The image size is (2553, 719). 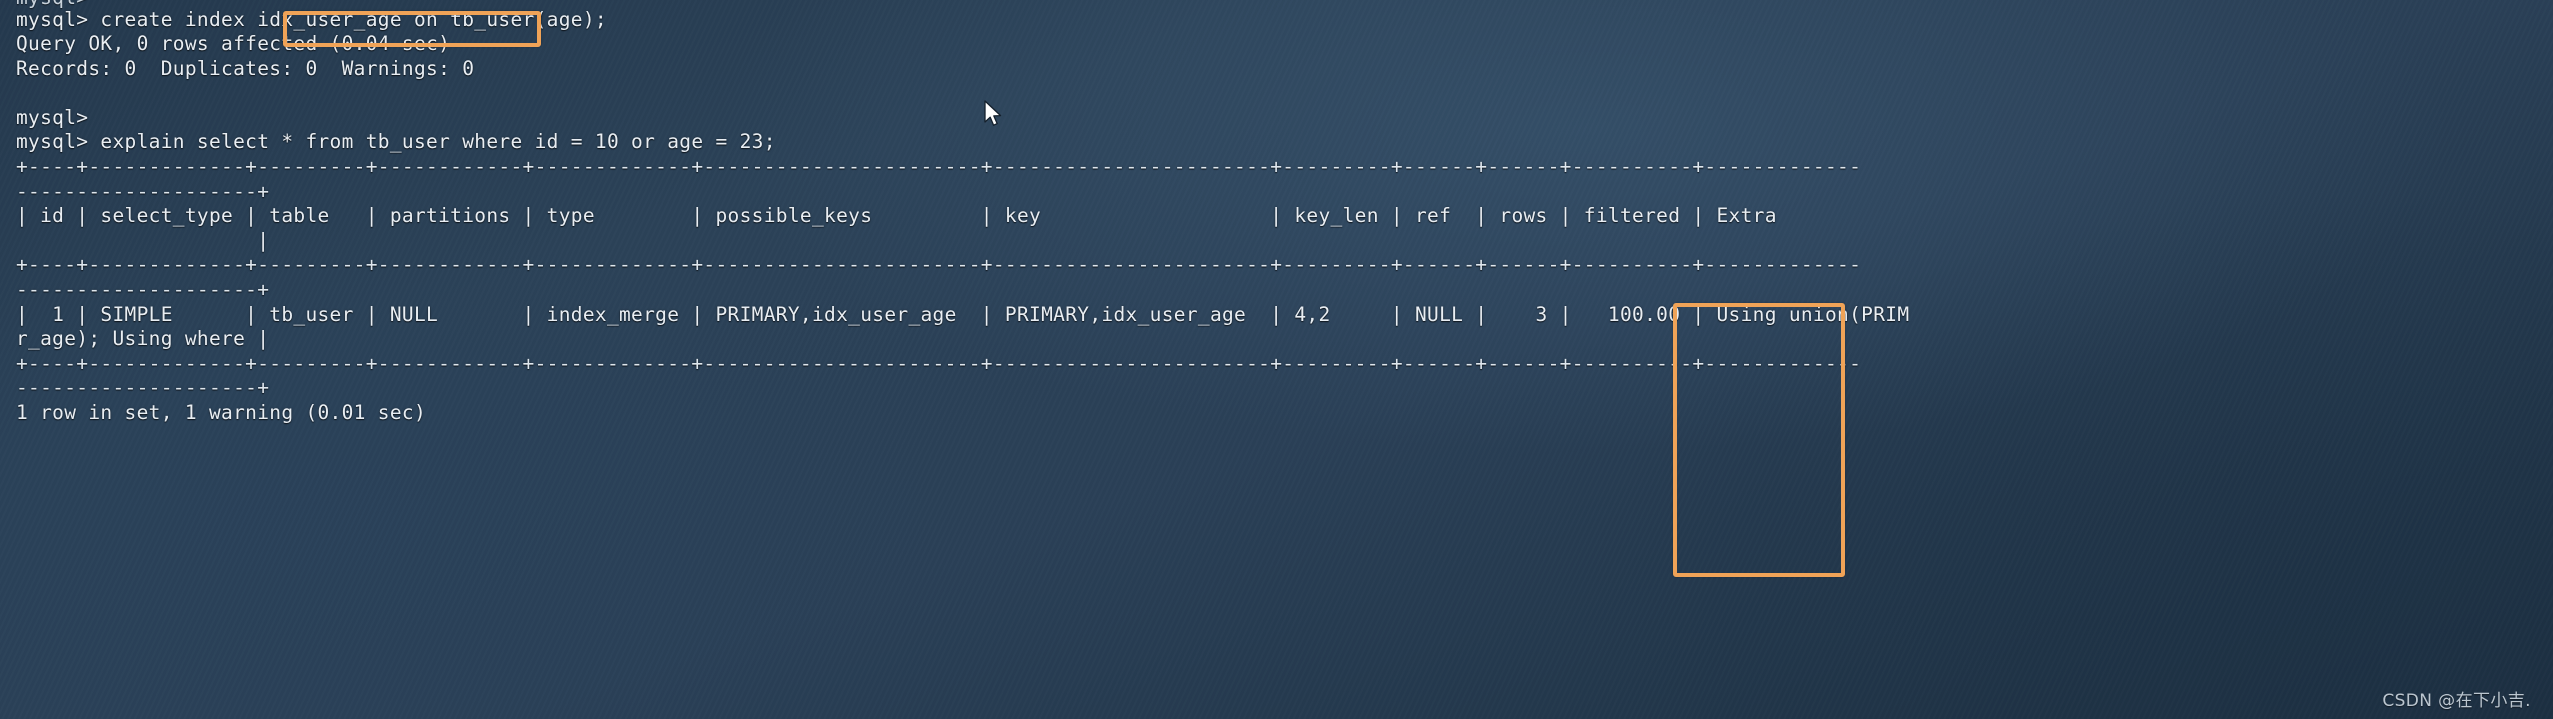 I want to click on mouse-arrow-cursor, so click(x=993, y=113).